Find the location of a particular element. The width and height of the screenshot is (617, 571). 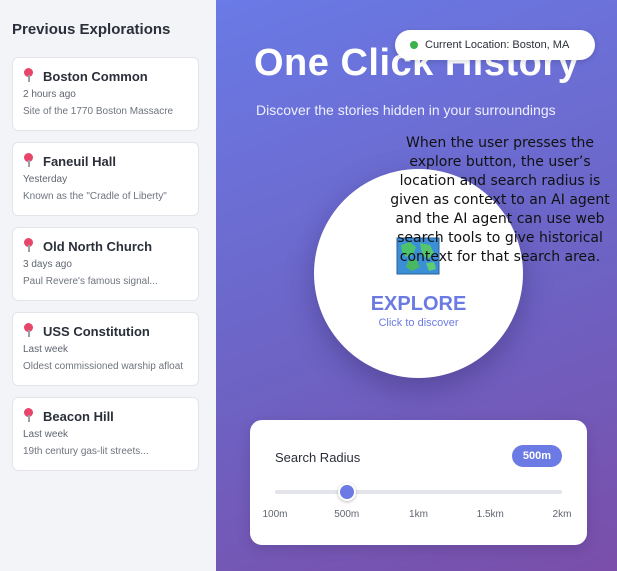

current-location-badge: Current Location: Boston, MA is located at coordinates (495, 45).